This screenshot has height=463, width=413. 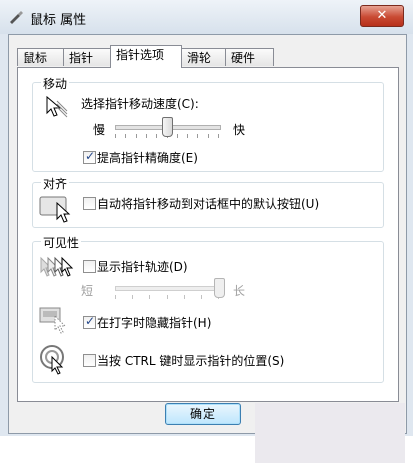 I want to click on trail-length-slider-thumb, so click(x=219, y=288).